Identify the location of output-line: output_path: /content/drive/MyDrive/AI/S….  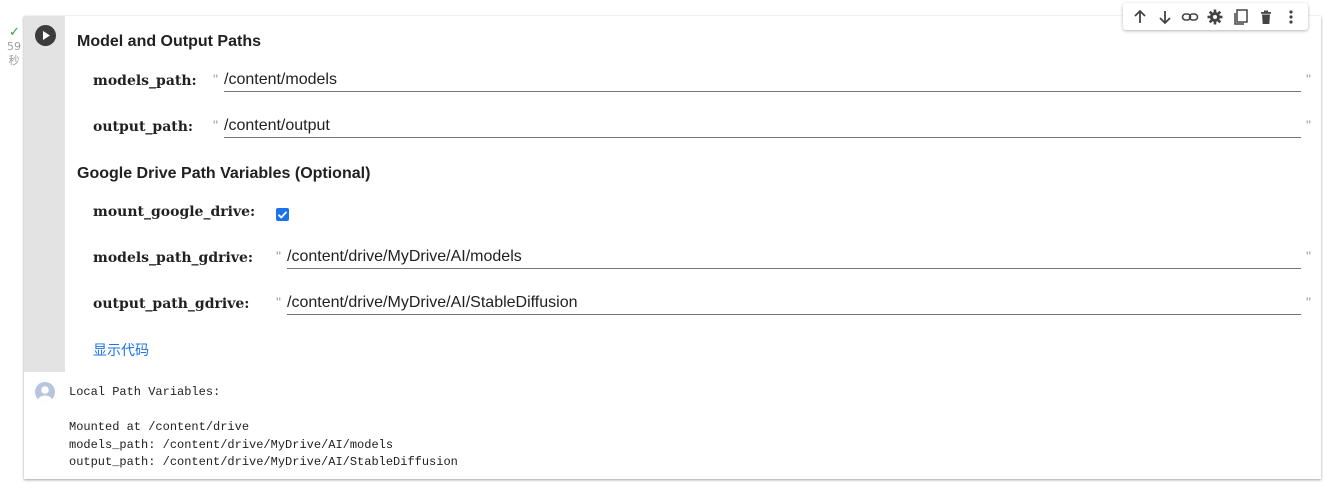
(263, 462).